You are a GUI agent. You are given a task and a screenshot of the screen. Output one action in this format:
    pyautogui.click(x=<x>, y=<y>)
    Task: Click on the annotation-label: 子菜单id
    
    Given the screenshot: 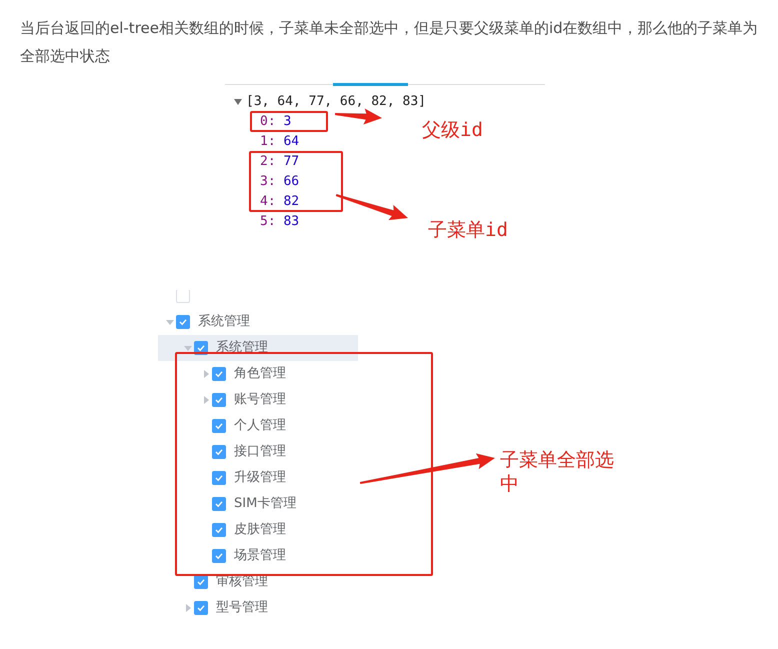 What is the action you would take?
    pyautogui.click(x=468, y=230)
    